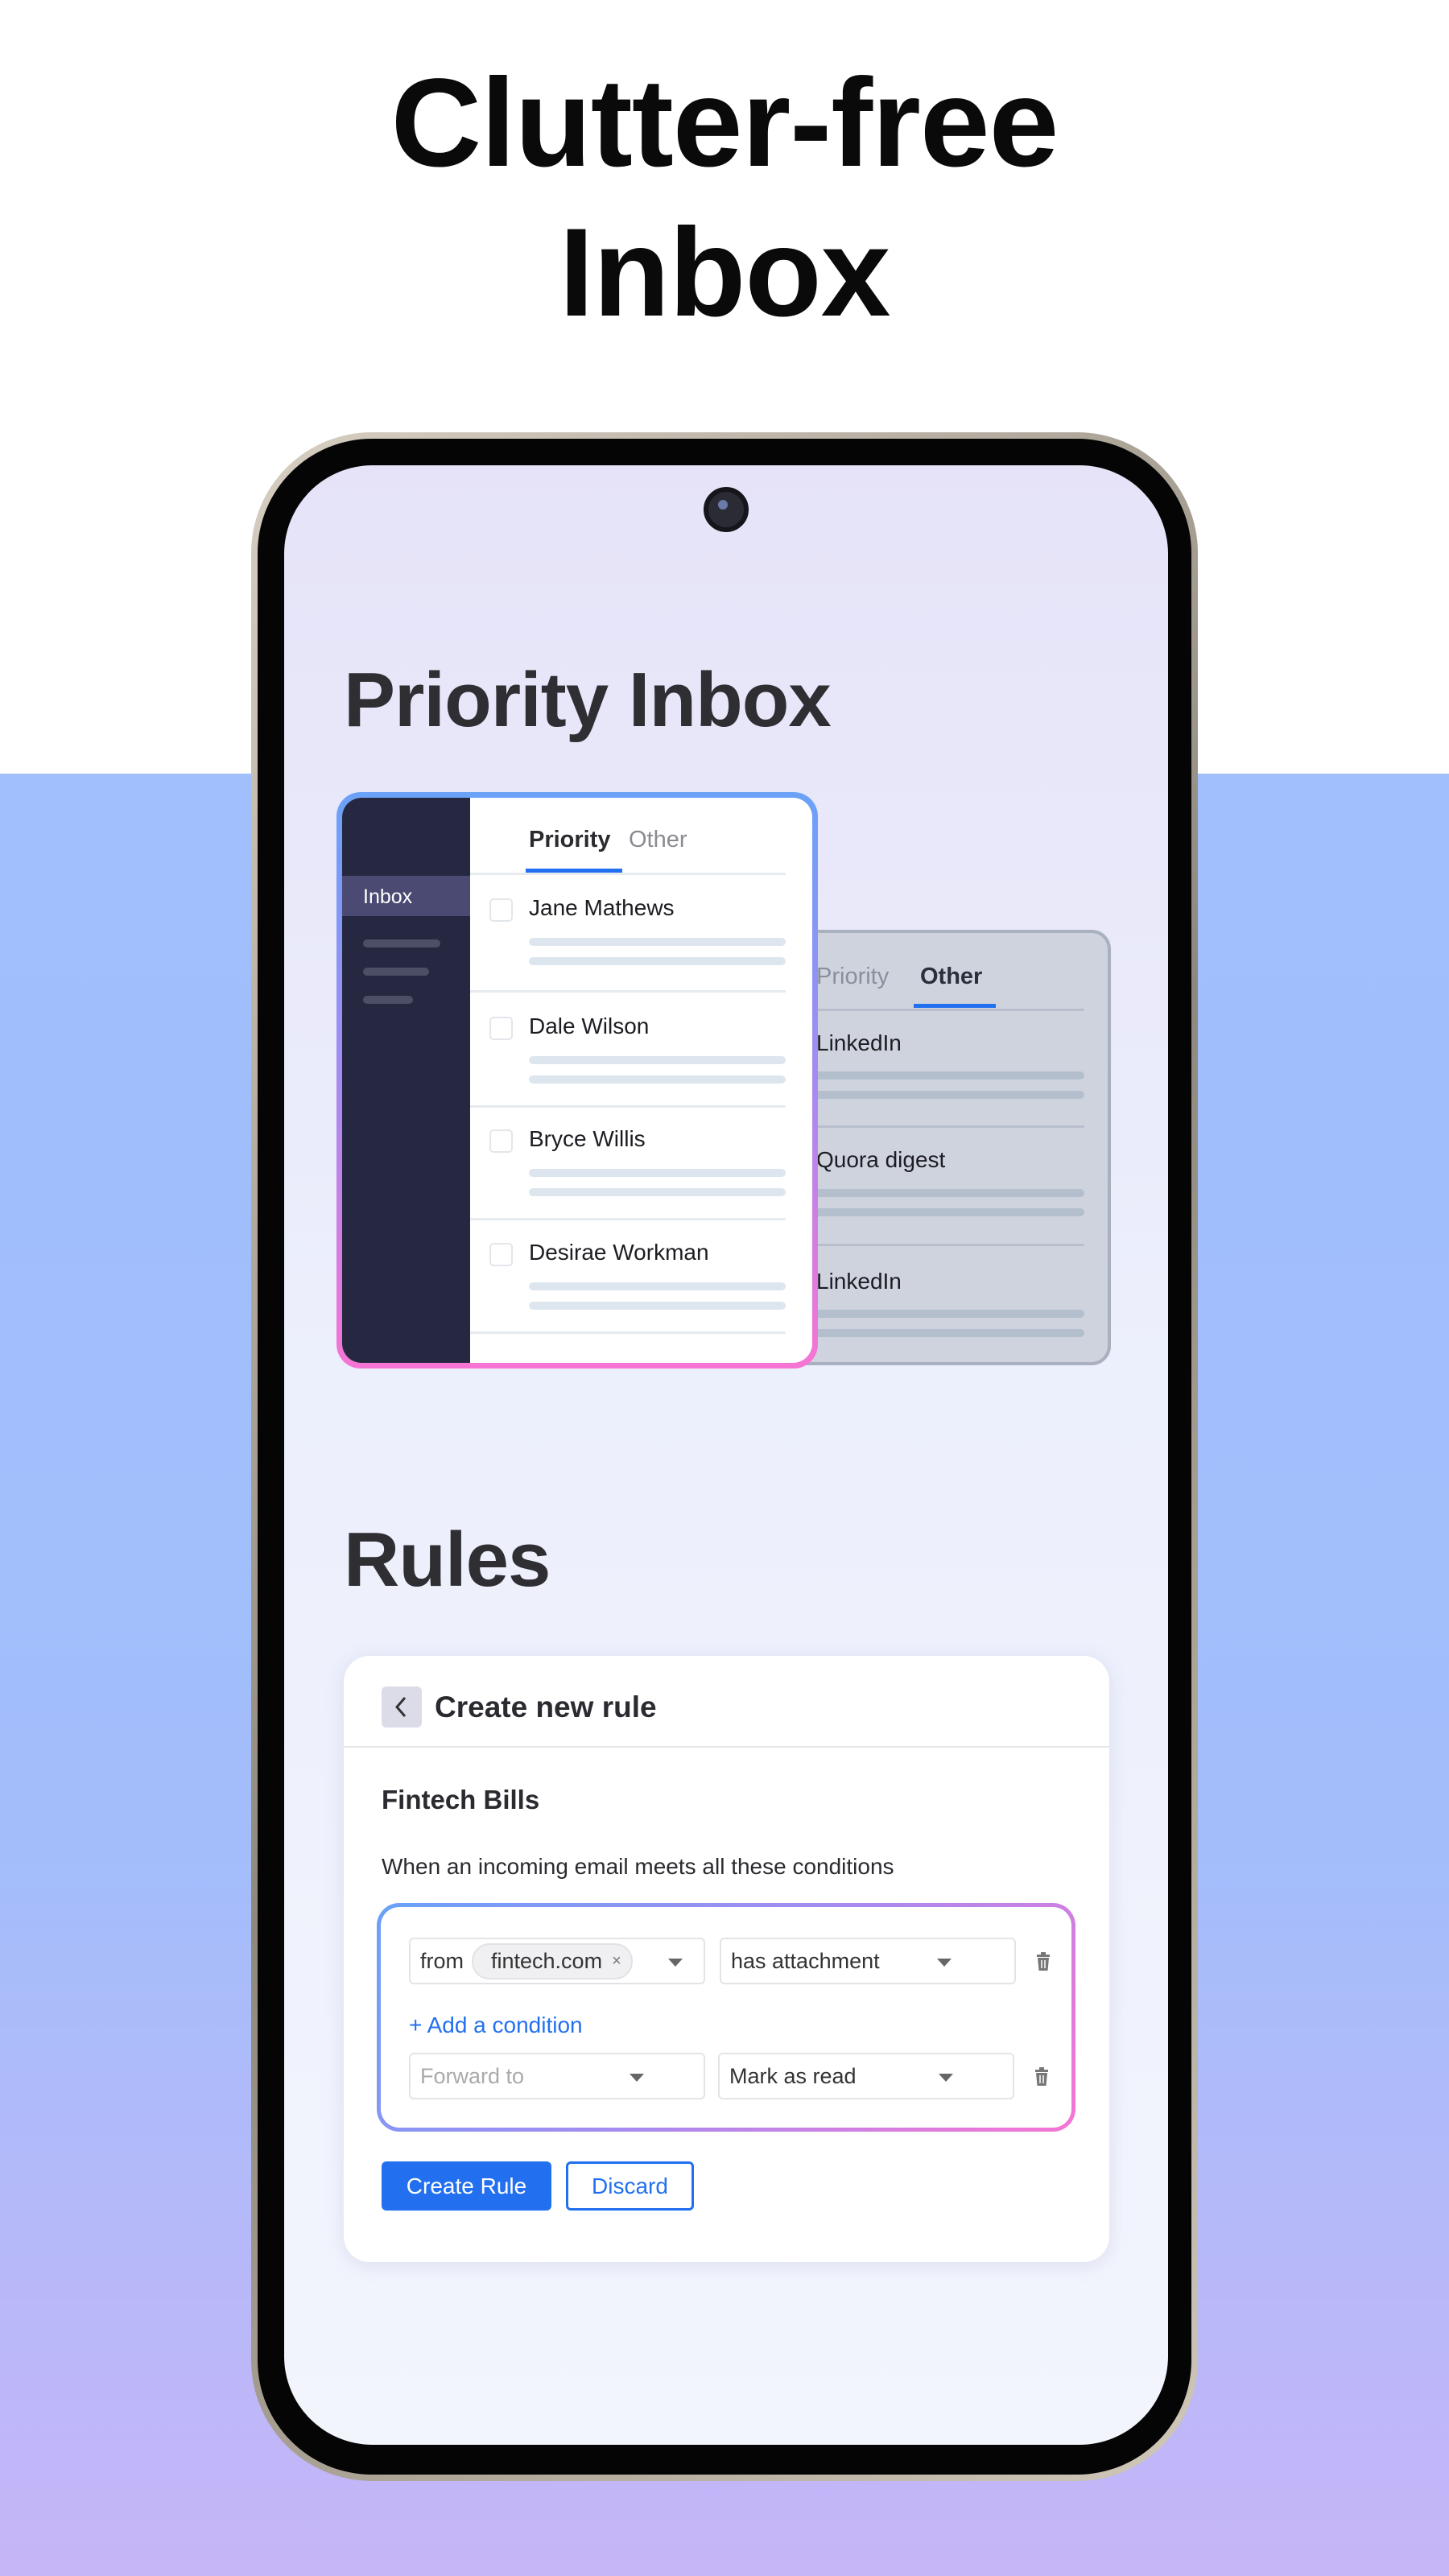 Image resolution: width=1449 pixels, height=2576 pixels. Describe the element at coordinates (726, 509) in the screenshot. I see `camera-icon` at that location.